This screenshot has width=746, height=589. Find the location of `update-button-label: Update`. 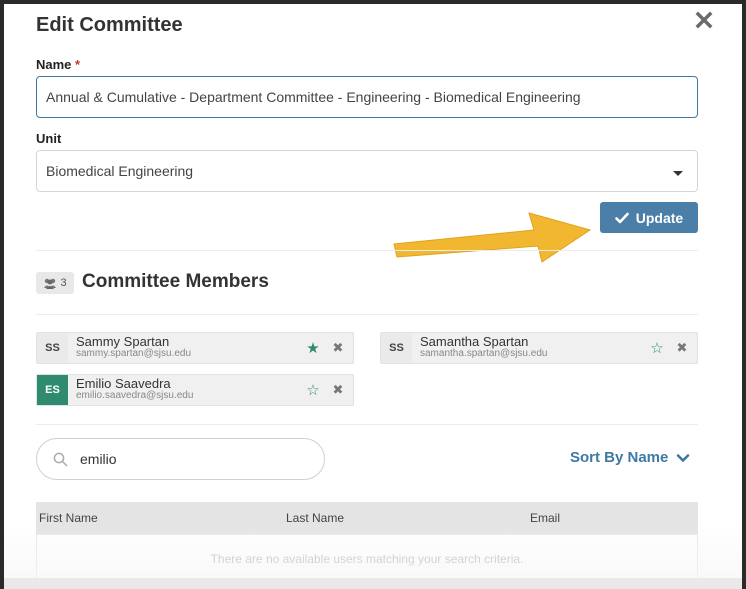

update-button-label: Update is located at coordinates (659, 217).